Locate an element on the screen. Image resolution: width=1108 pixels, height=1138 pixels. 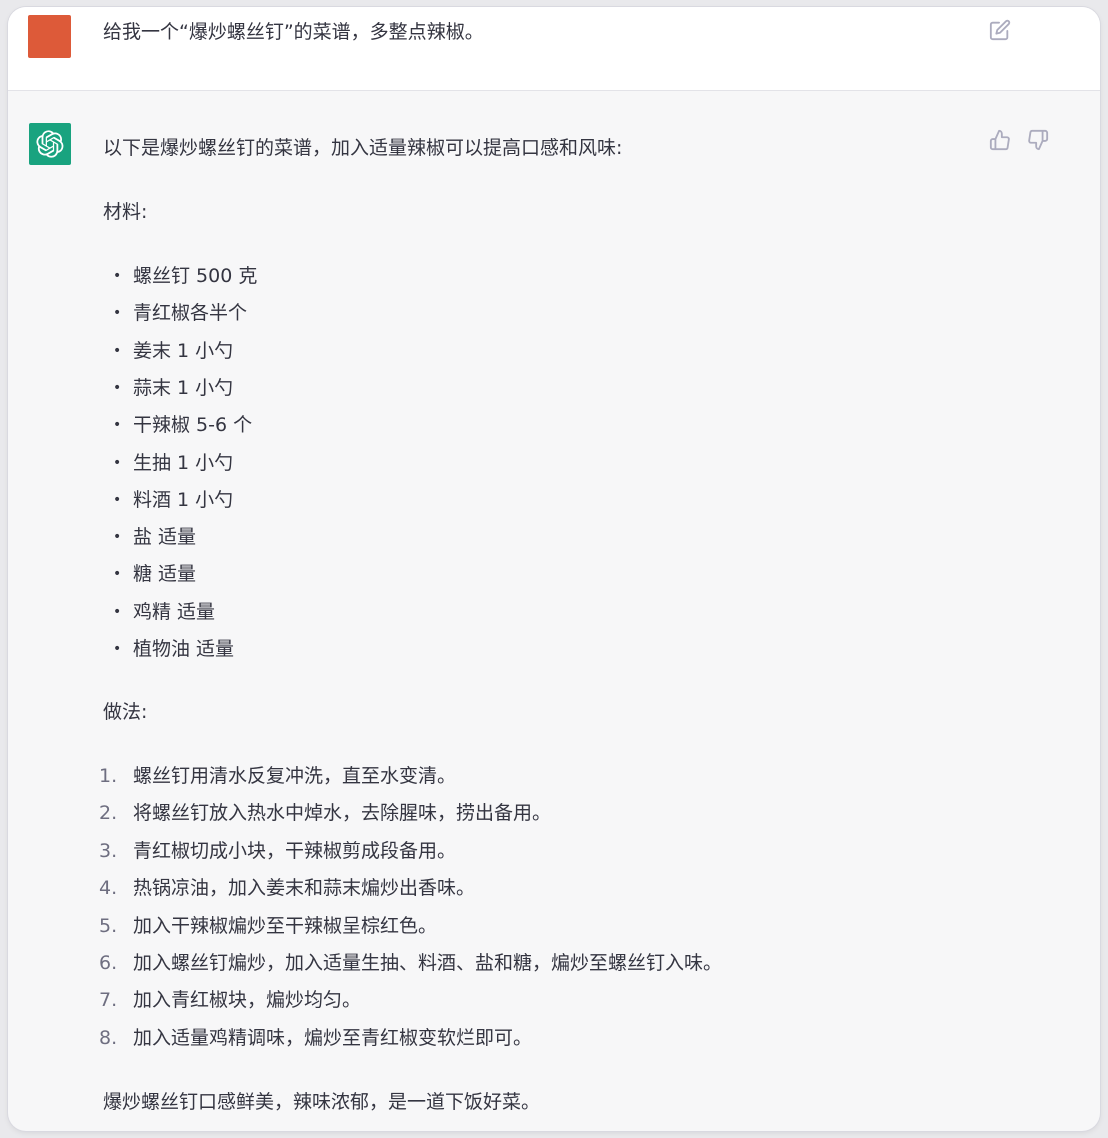
list-item-text: 鸡精 适量 is located at coordinates (174, 611).